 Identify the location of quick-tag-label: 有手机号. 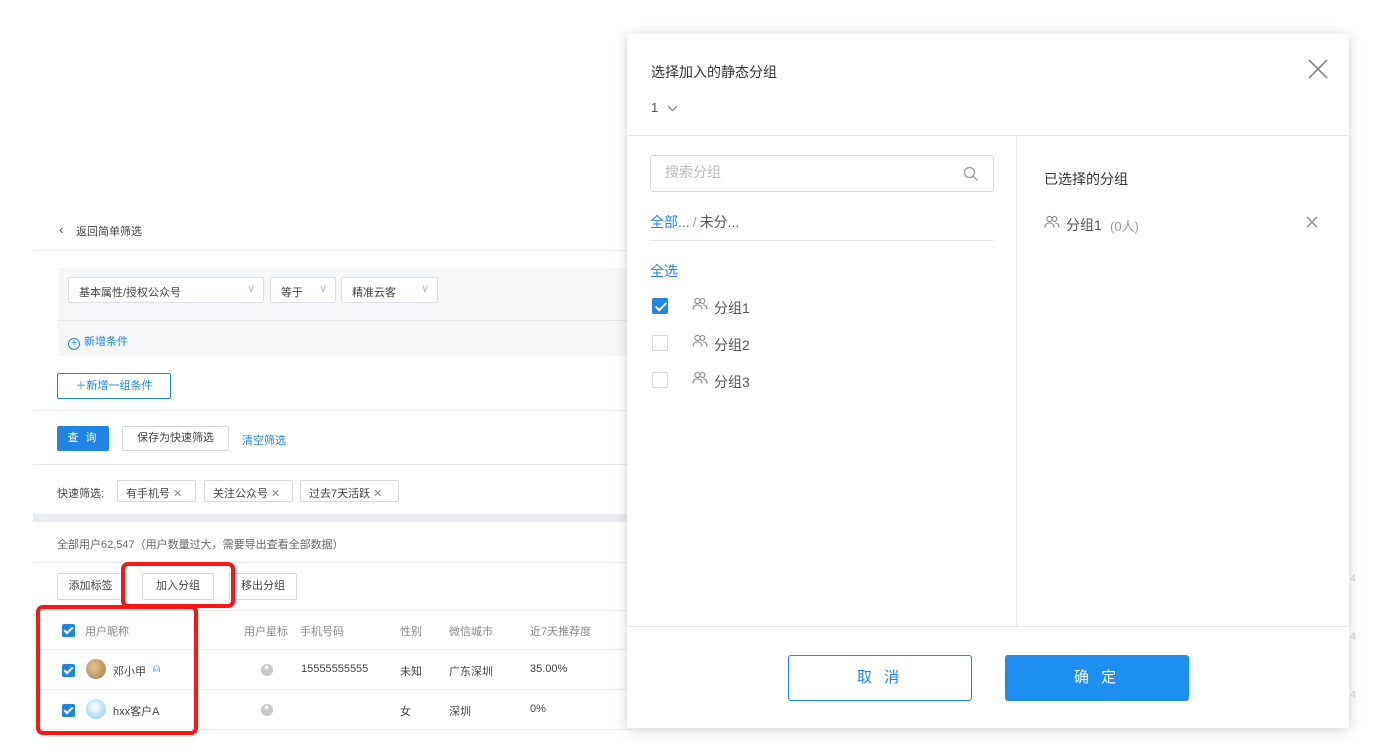
(148, 494).